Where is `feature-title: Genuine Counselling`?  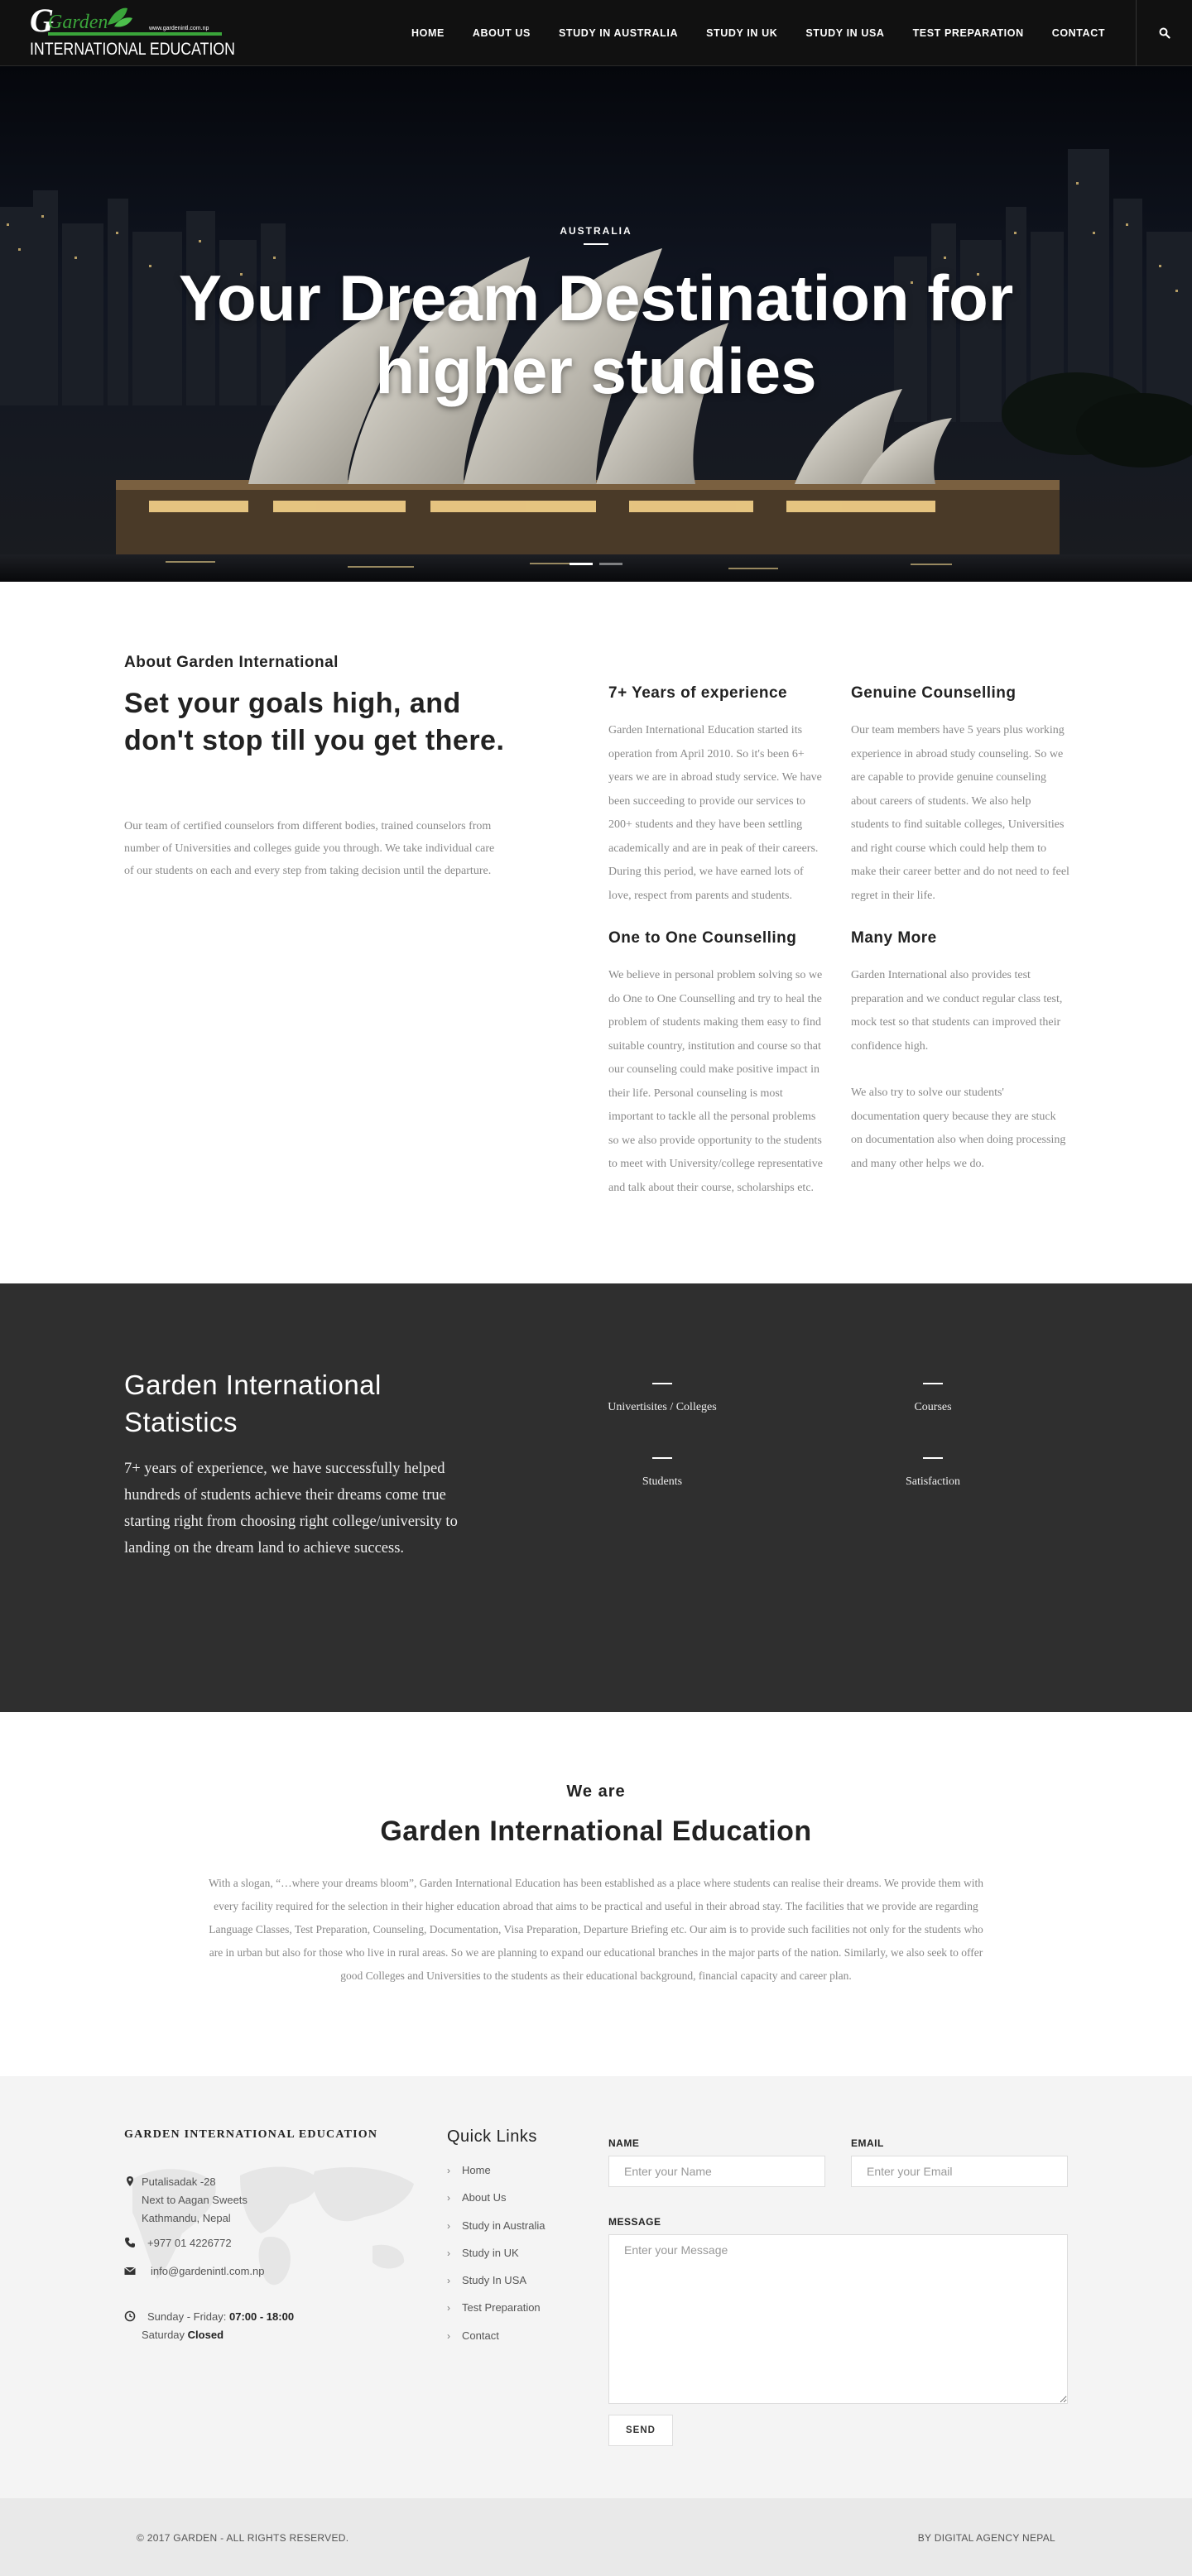 feature-title: Genuine Counselling is located at coordinates (934, 693).